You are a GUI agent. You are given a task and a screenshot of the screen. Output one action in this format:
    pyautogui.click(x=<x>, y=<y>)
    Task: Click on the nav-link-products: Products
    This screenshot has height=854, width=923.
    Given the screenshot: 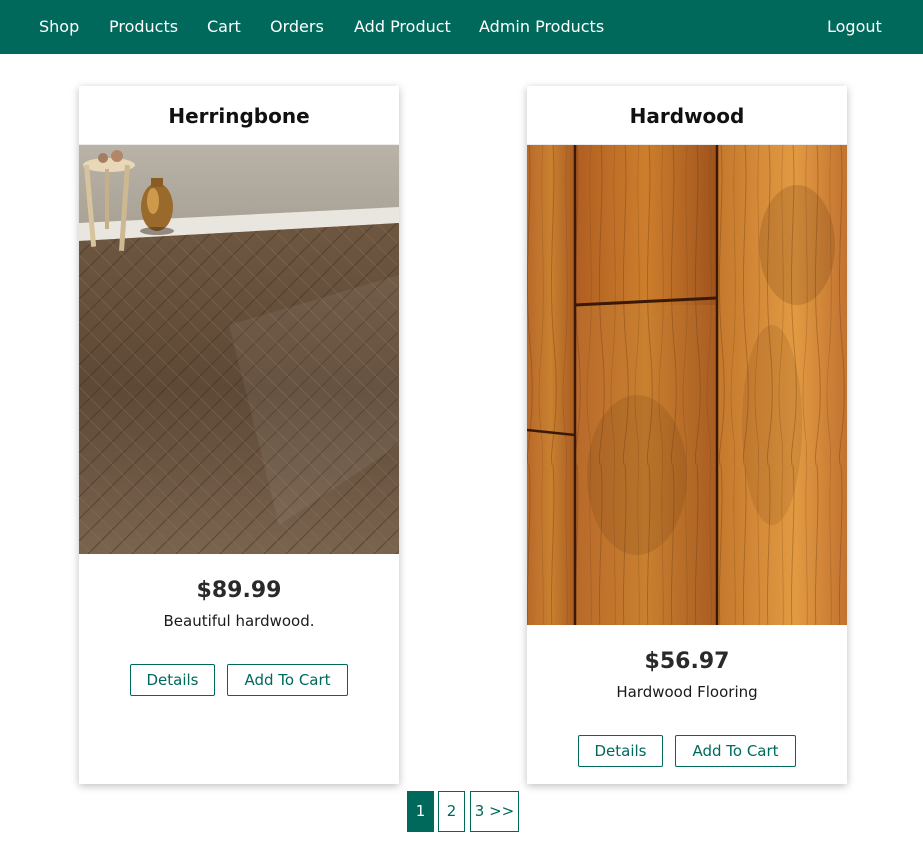 What is the action you would take?
    pyautogui.click(x=143, y=27)
    